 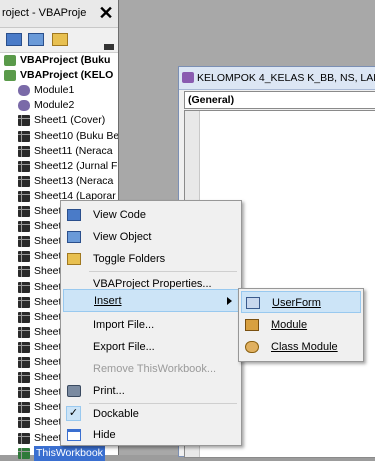 What do you see at coordinates (65, 60) in the screenshot?
I see `tree-item-label: VBAProject (Buku` at bounding box center [65, 60].